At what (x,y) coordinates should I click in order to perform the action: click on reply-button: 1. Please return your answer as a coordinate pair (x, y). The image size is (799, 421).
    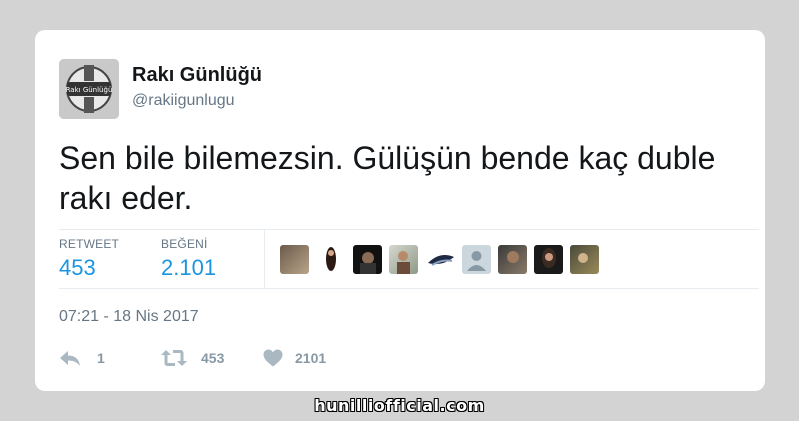
    Looking at the image, I should click on (82, 358).